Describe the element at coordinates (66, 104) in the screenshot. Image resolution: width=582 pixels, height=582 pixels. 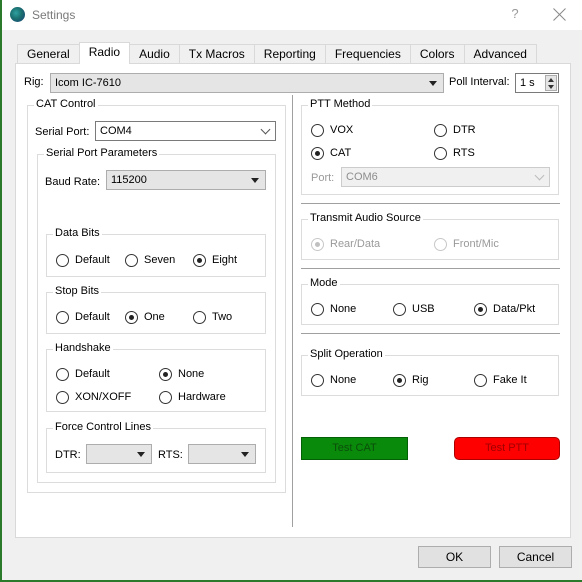
I see `cat-control-title: CAT Control` at that location.